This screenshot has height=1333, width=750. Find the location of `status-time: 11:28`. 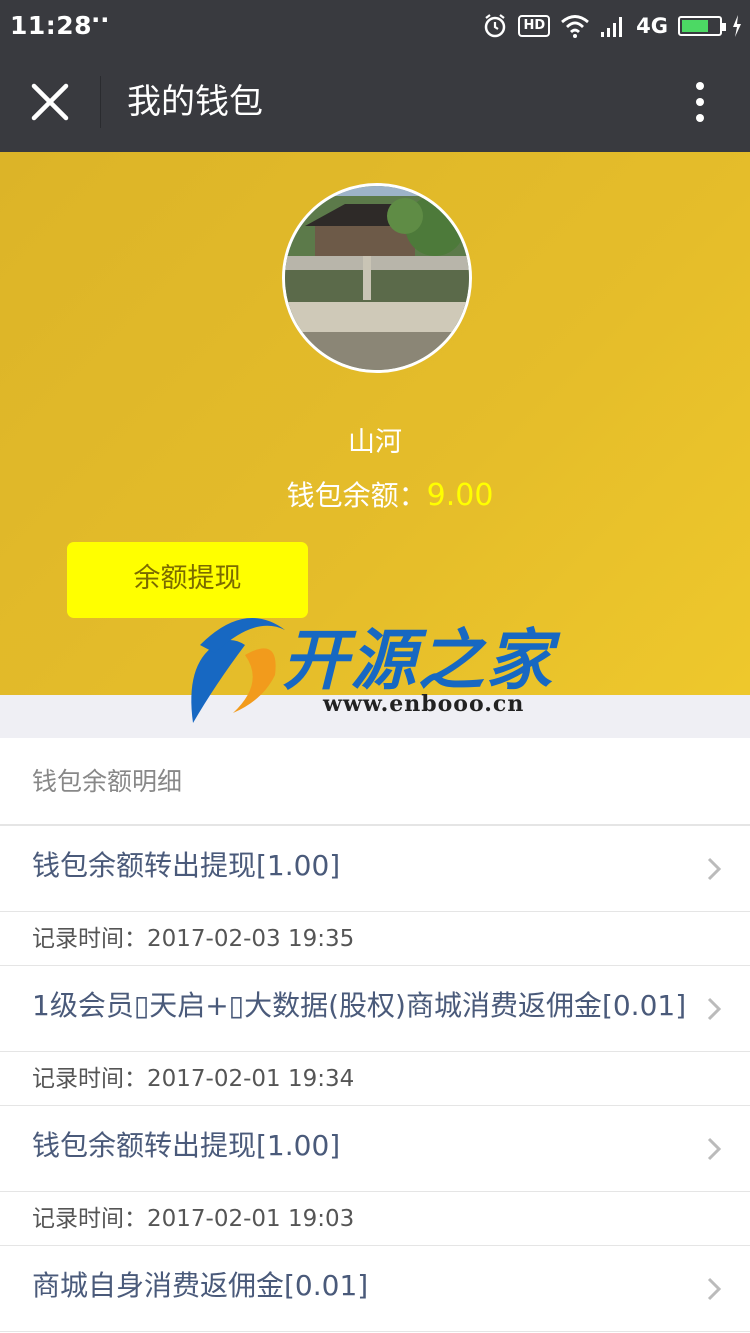

status-time: 11:28 is located at coordinates (51, 25).